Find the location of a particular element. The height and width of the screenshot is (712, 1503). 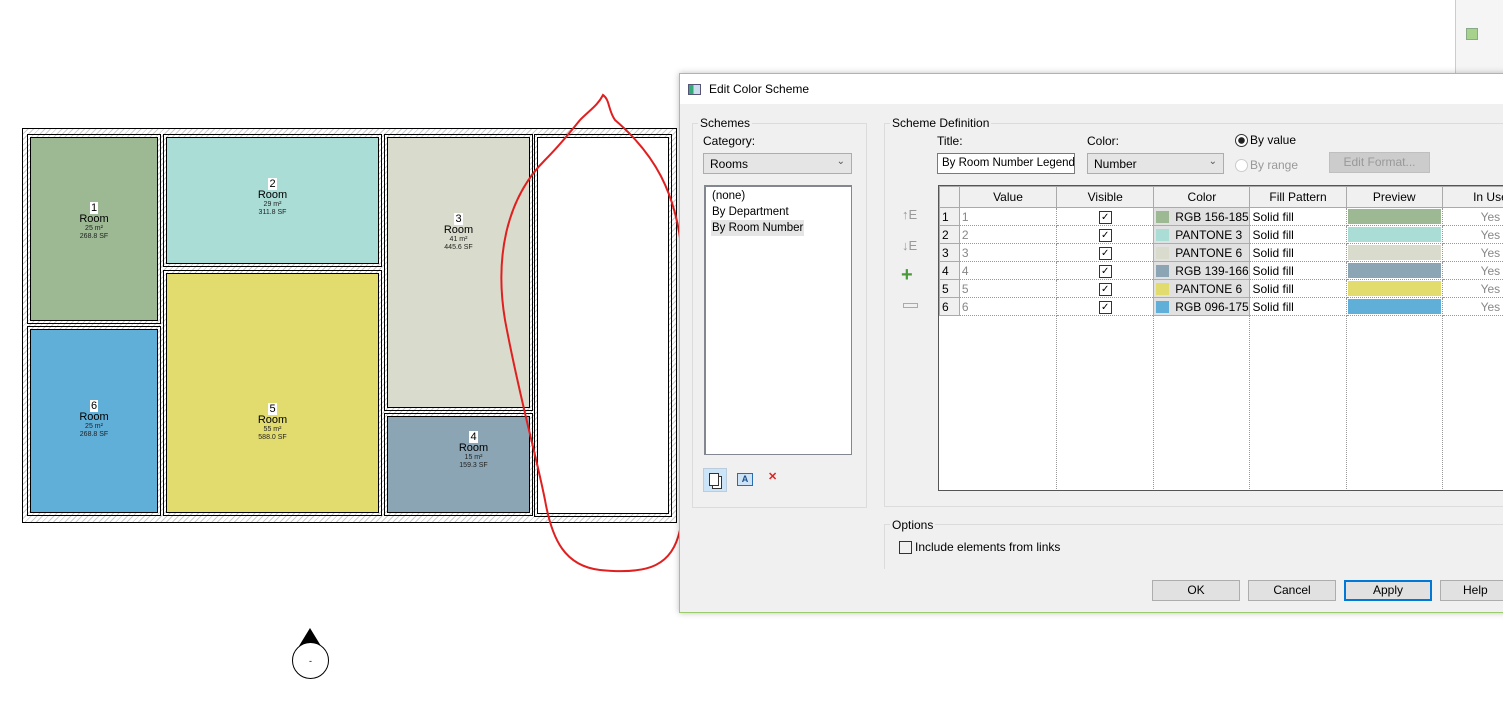

view-toolbar is located at coordinates (1479, 37).